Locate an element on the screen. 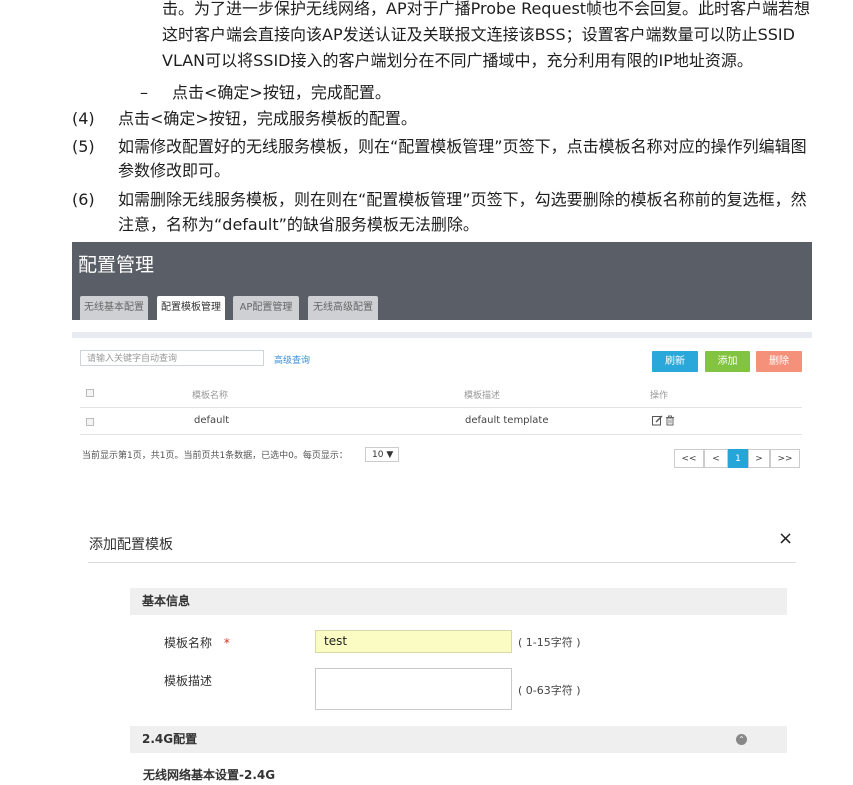 The width and height of the screenshot is (853, 785). required-mark: * is located at coordinates (226, 643).